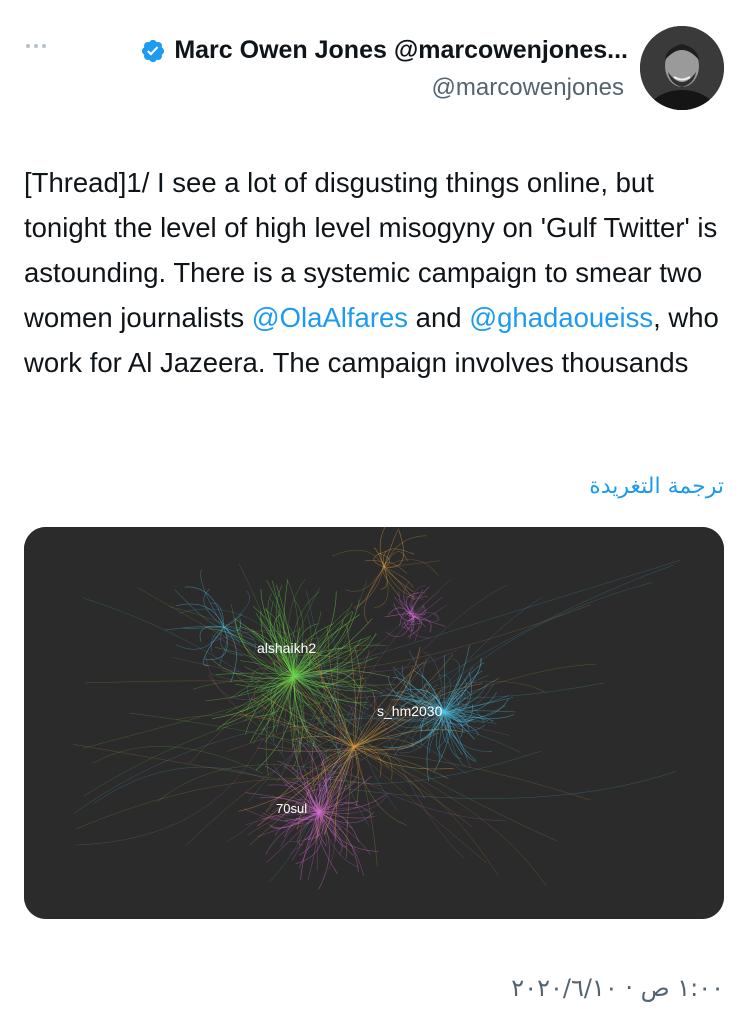 This screenshot has height=1023, width=748. What do you see at coordinates (561, 317) in the screenshot?
I see `mention-ghadaoueiss: @ghadaoueiss` at bounding box center [561, 317].